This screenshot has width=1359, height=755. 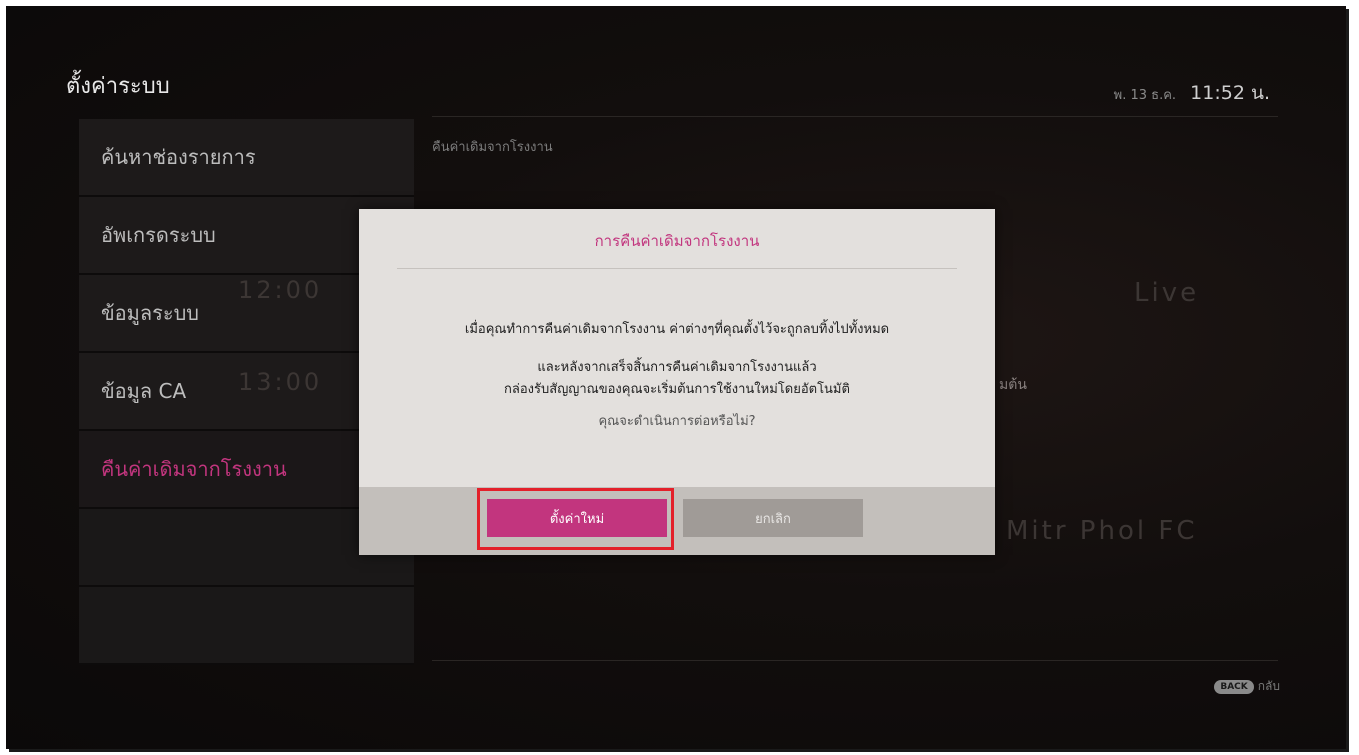 What do you see at coordinates (1230, 93) in the screenshot?
I see `time-label: 11:52 น.` at bounding box center [1230, 93].